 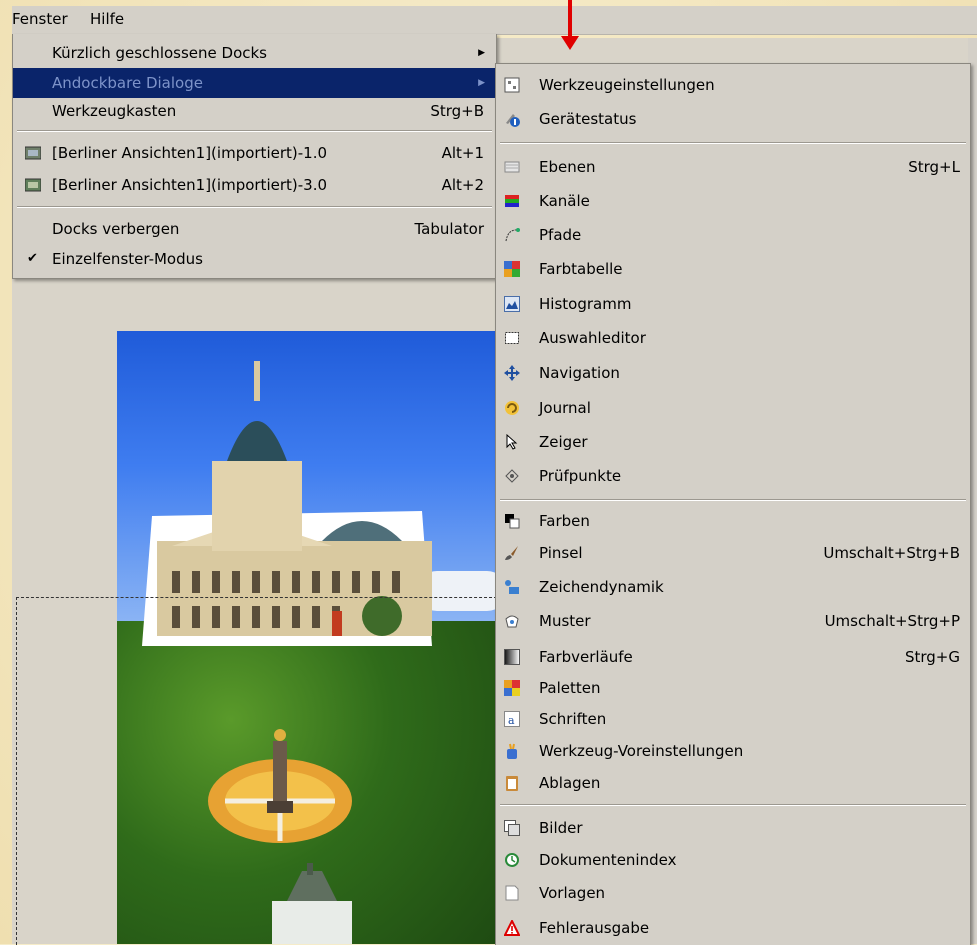 What do you see at coordinates (586, 657) in the screenshot?
I see `menu-item-label: Farbverläufe` at bounding box center [586, 657].